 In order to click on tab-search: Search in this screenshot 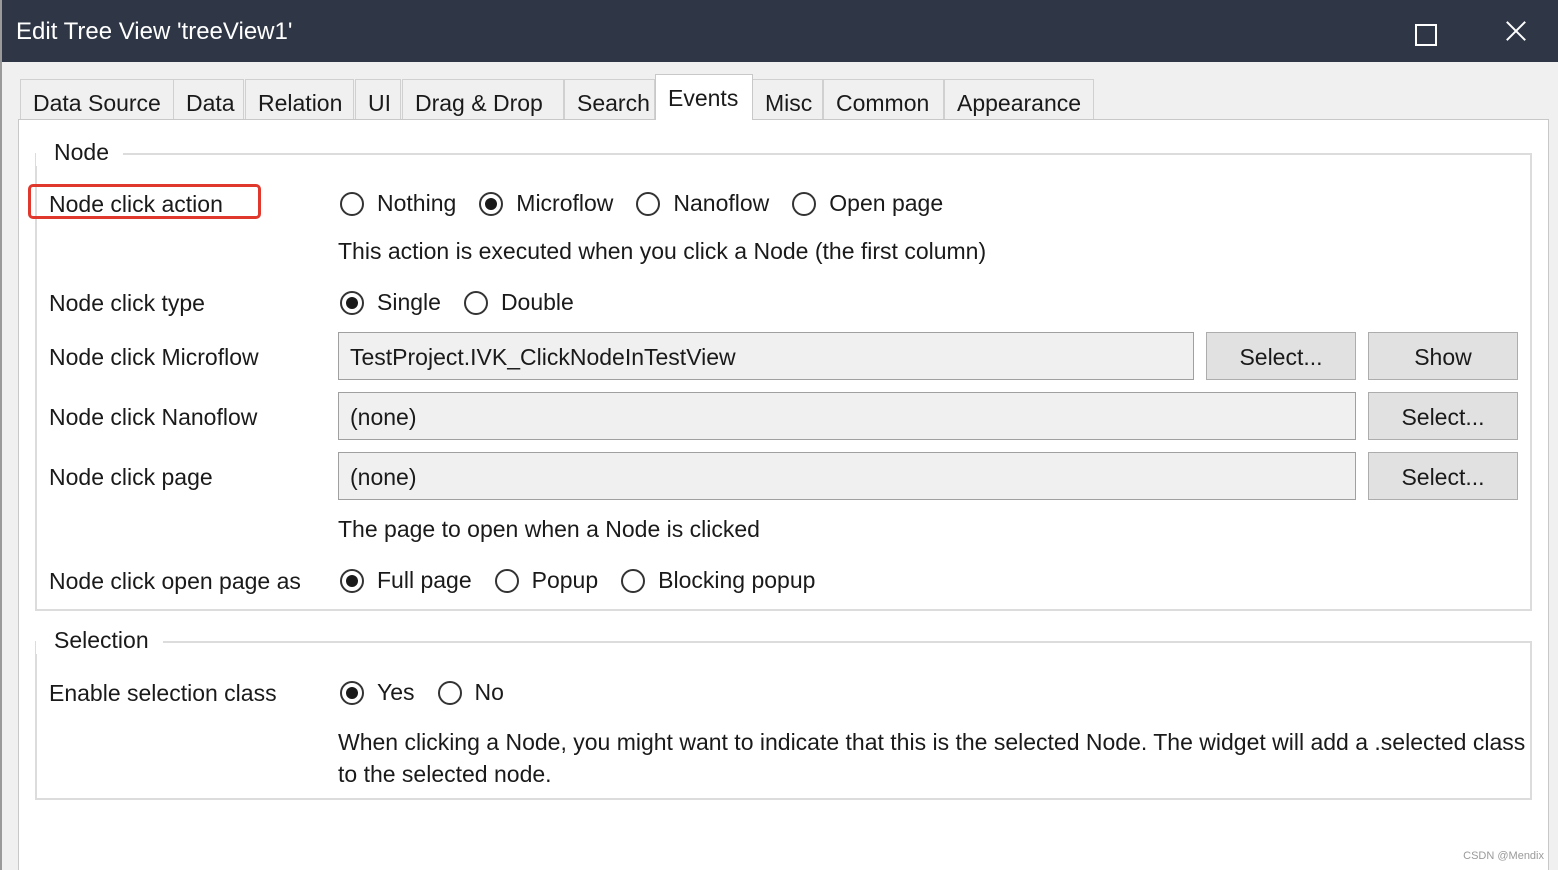, I will do `click(609, 99)`.